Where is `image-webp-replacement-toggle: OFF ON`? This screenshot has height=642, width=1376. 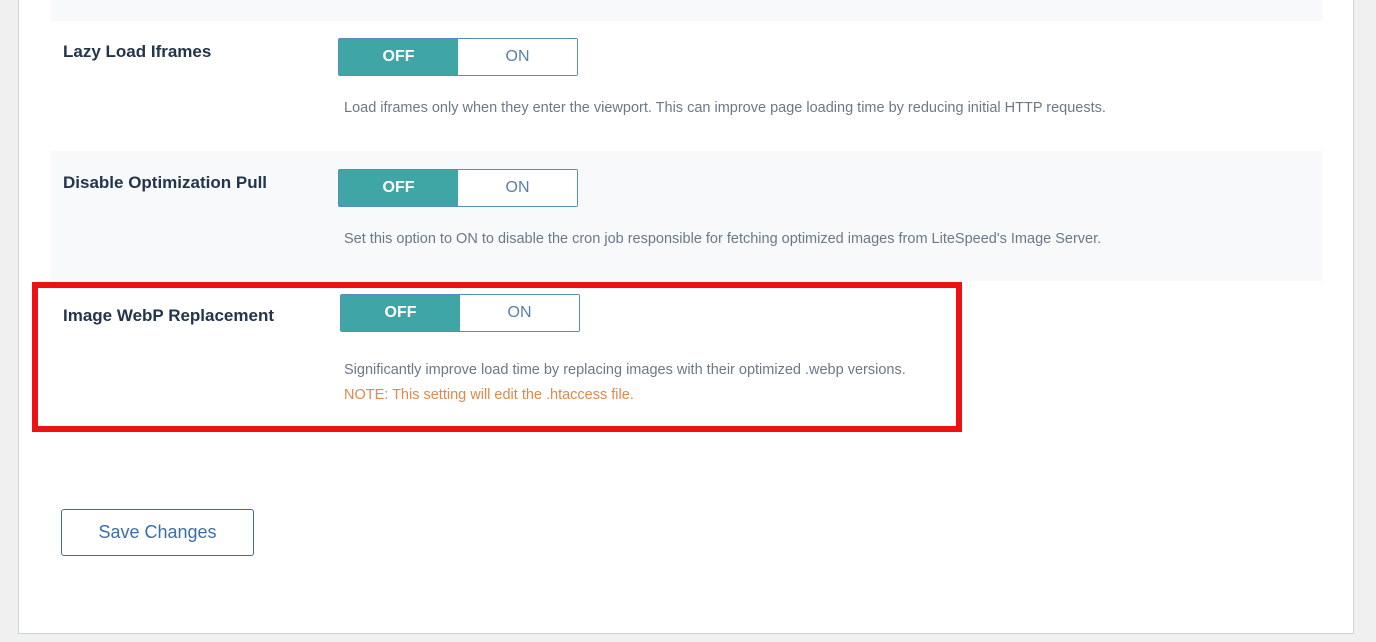 image-webp-replacement-toggle: OFF ON is located at coordinates (460, 313).